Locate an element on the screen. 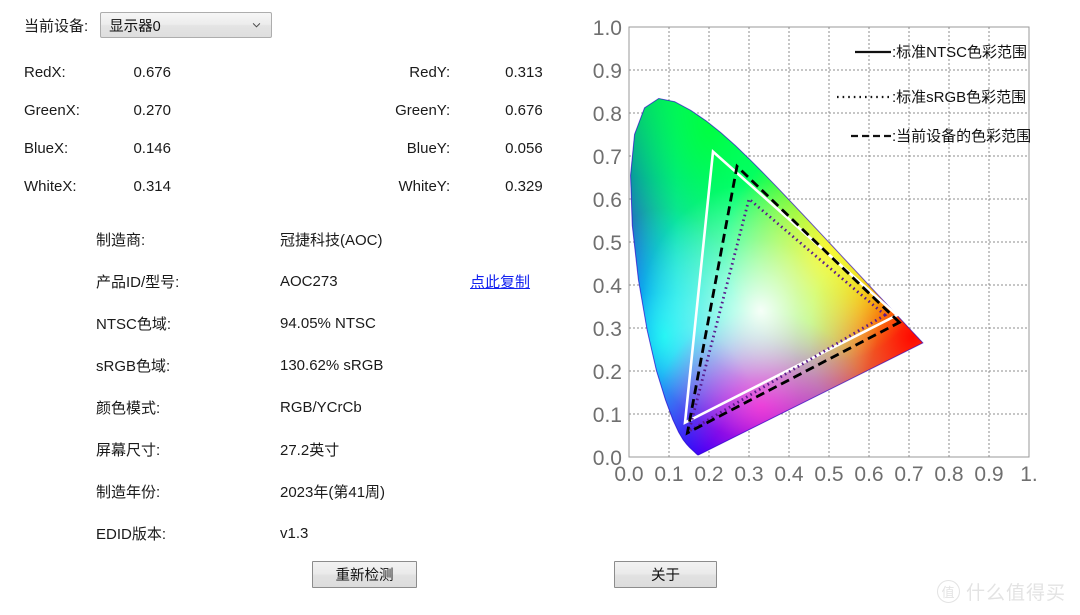 The width and height of the screenshot is (1080, 615). y-axis-tick-label: 1.0 is located at coordinates (607, 28).